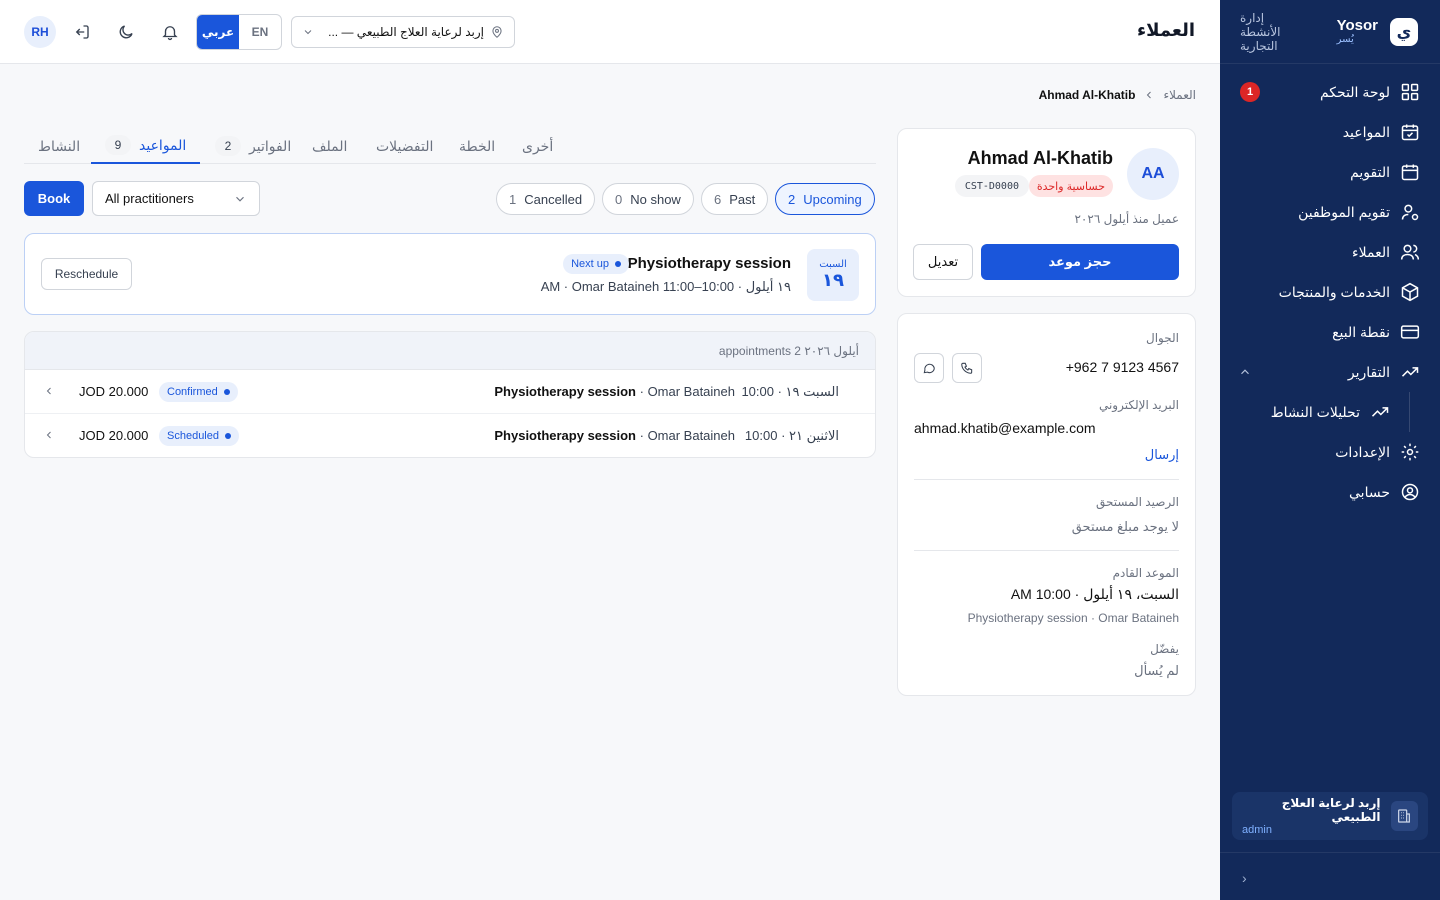 Image resolution: width=1440 pixels, height=900 pixels. What do you see at coordinates (82, 32) in the screenshot?
I see `logout-icon` at bounding box center [82, 32].